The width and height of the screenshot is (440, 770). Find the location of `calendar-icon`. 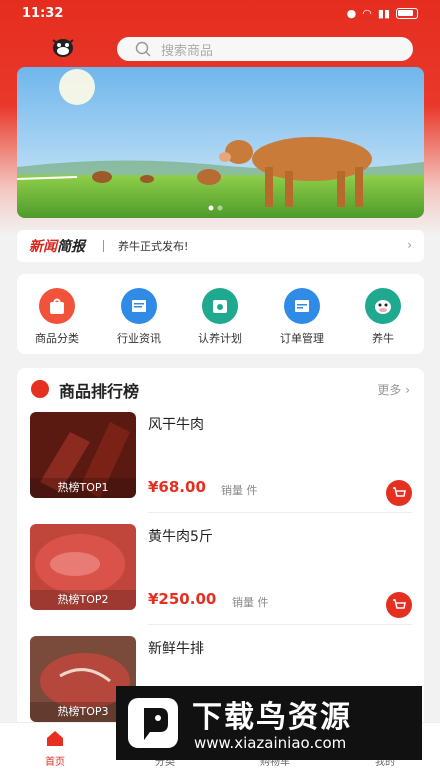

calendar-icon is located at coordinates (220, 306).